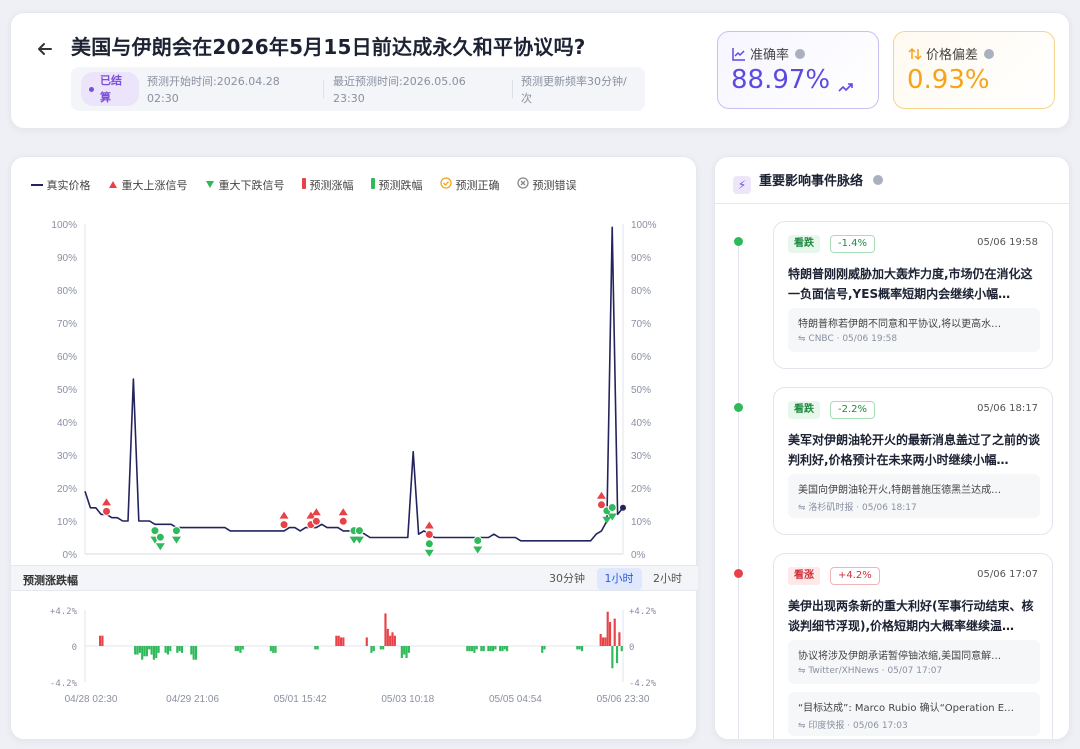 This screenshot has height=749, width=1080. Describe the element at coordinates (641, 324) in the screenshot. I see `y-tick-label-right: 70%` at that location.